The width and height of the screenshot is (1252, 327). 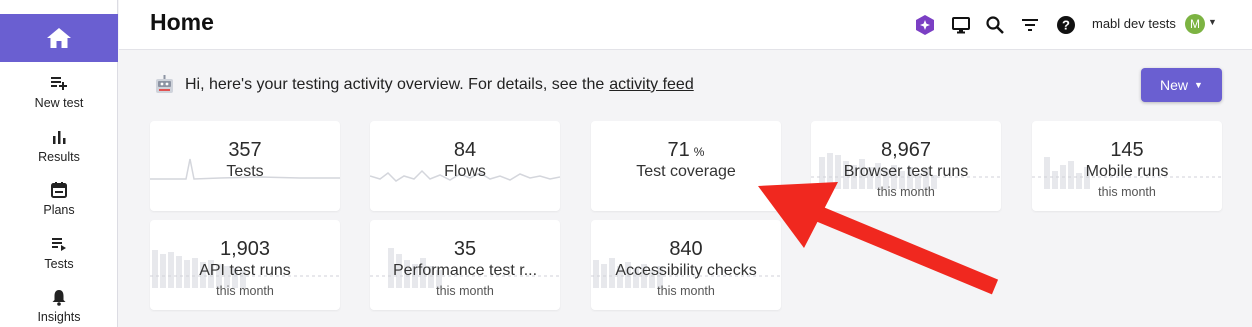 I want to click on bar-chart-icon, so click(x=59, y=137).